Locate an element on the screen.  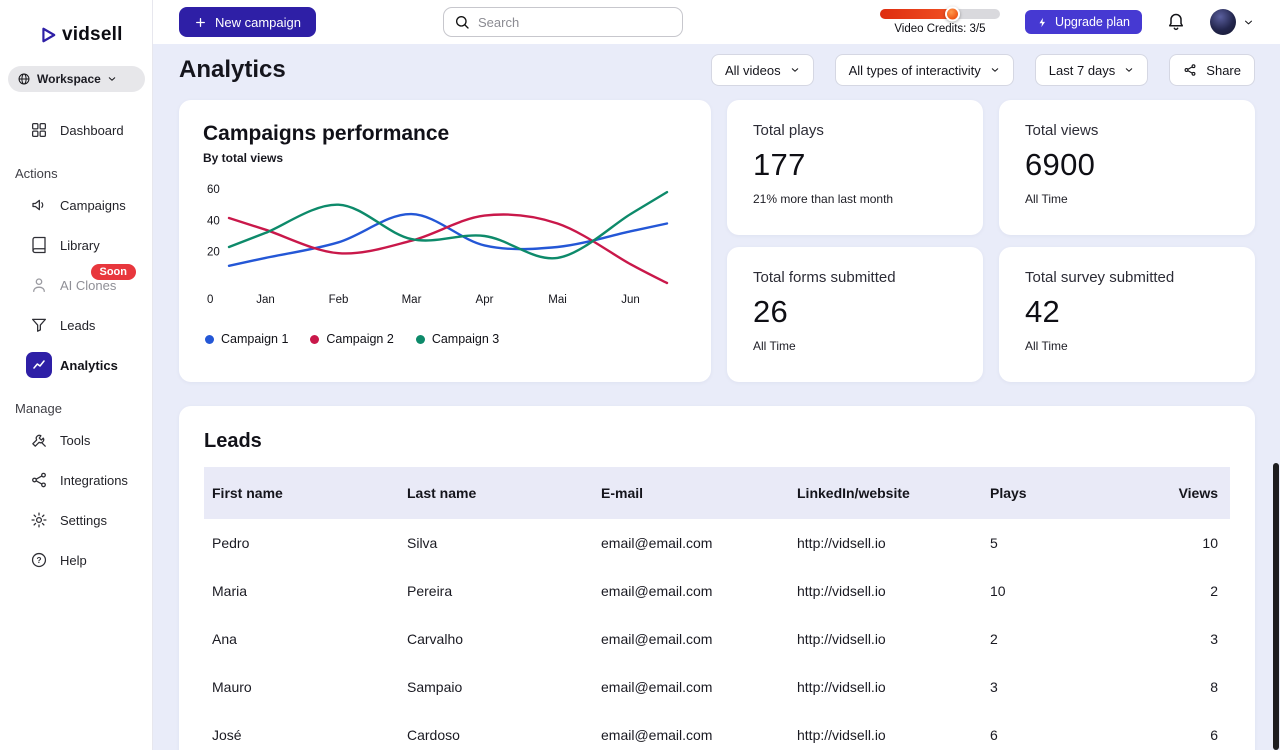
notifications-bell-icon is located at coordinates (1176, 22).